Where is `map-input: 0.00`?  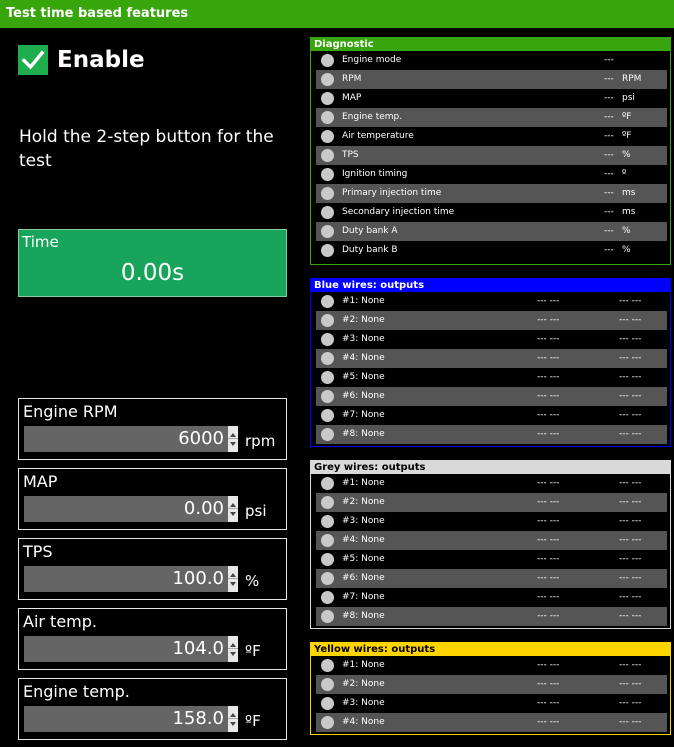 map-input: 0.00 is located at coordinates (126, 509).